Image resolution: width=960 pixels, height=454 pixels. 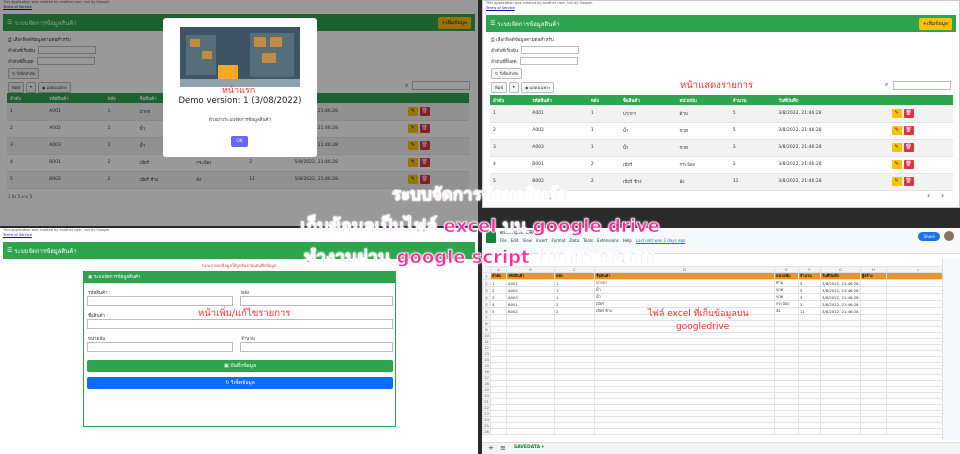 What do you see at coordinates (240, 366) in the screenshot?
I see `save-button: ▣ บันทึกข้อมูล` at bounding box center [240, 366].